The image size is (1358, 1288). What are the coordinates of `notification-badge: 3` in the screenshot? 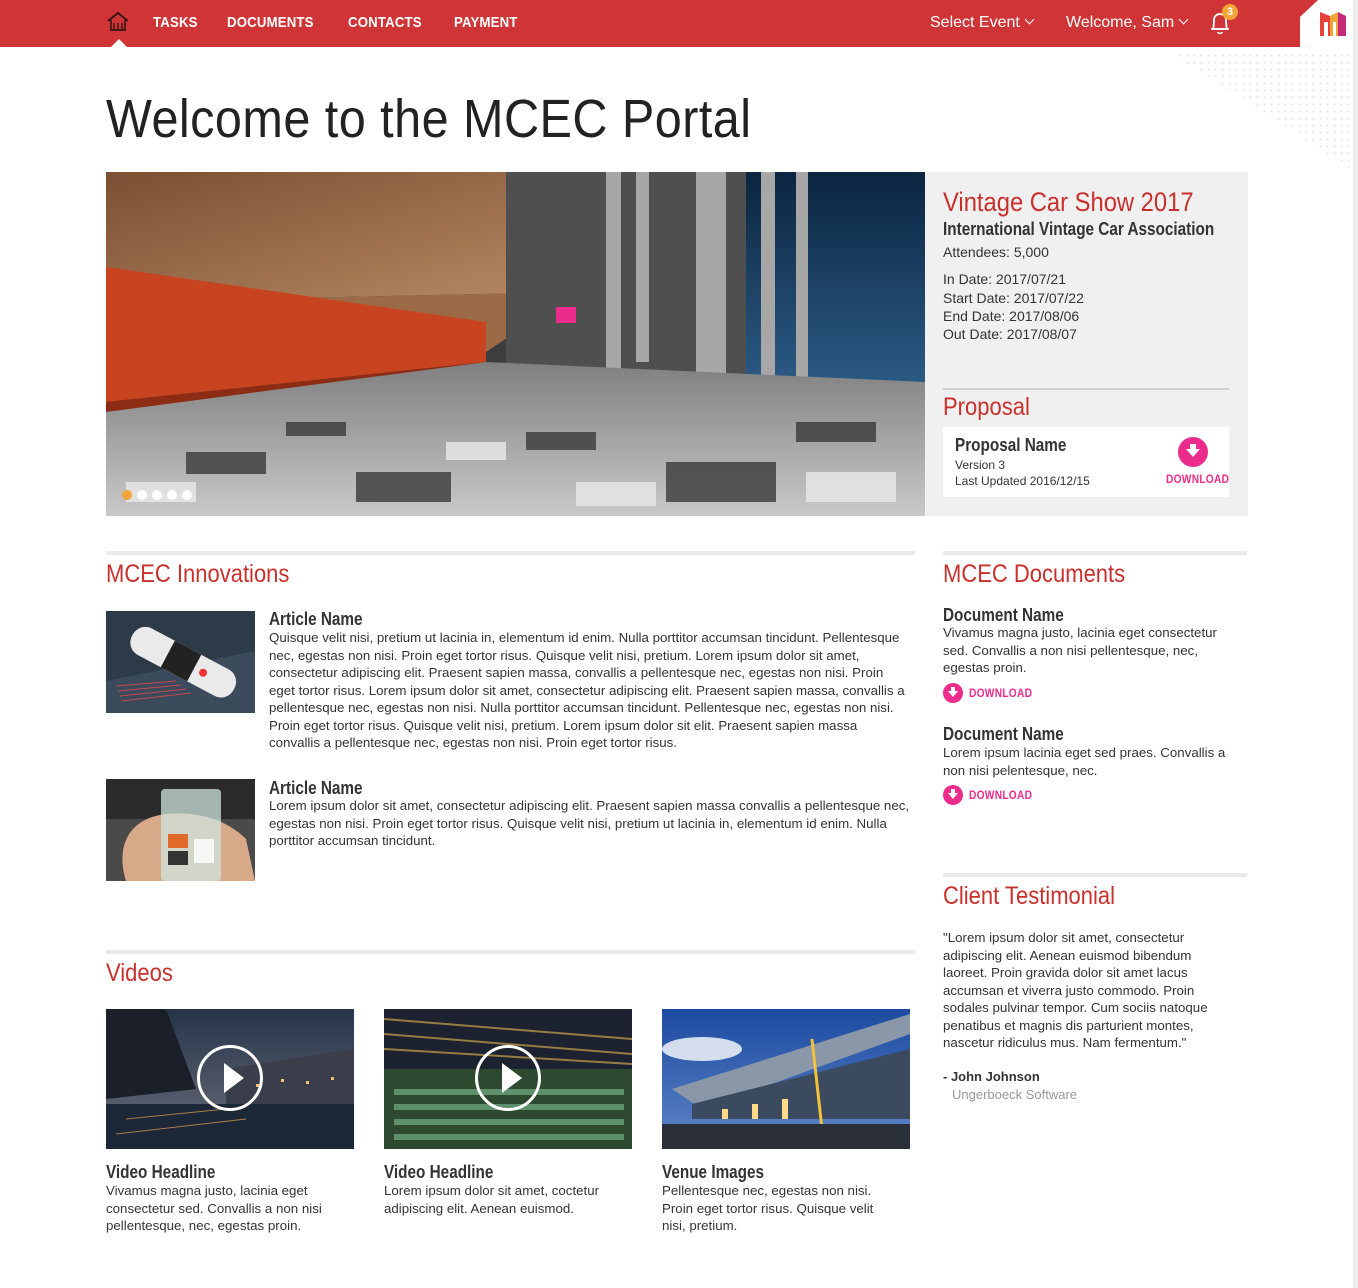 It's located at (1230, 12).